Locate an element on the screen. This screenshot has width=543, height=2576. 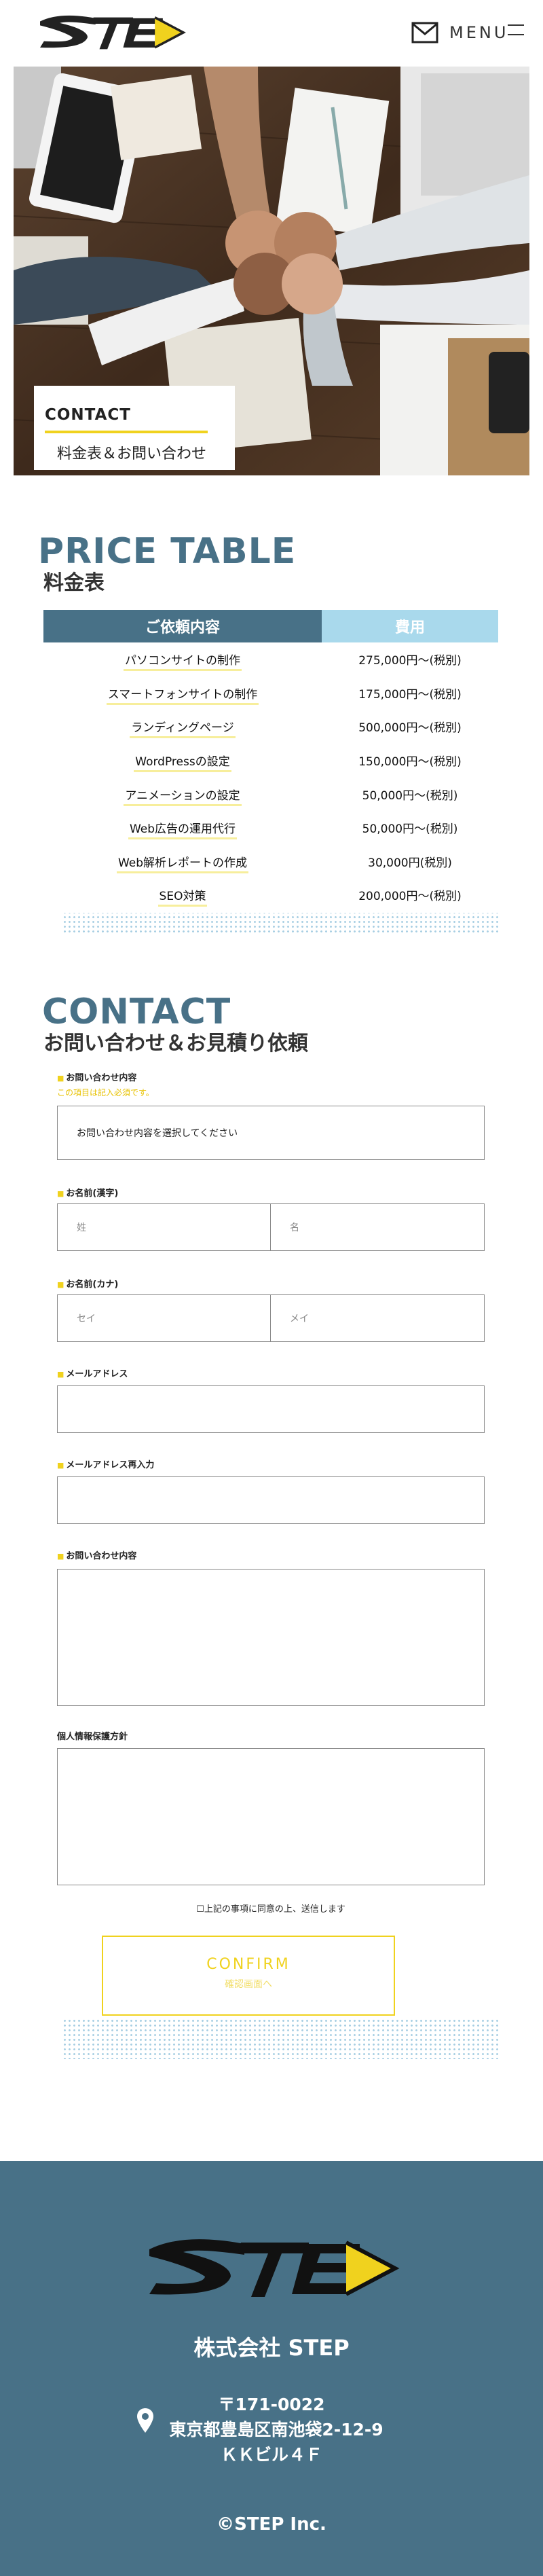
price-item: Web広告の運用代行 is located at coordinates (183, 831).